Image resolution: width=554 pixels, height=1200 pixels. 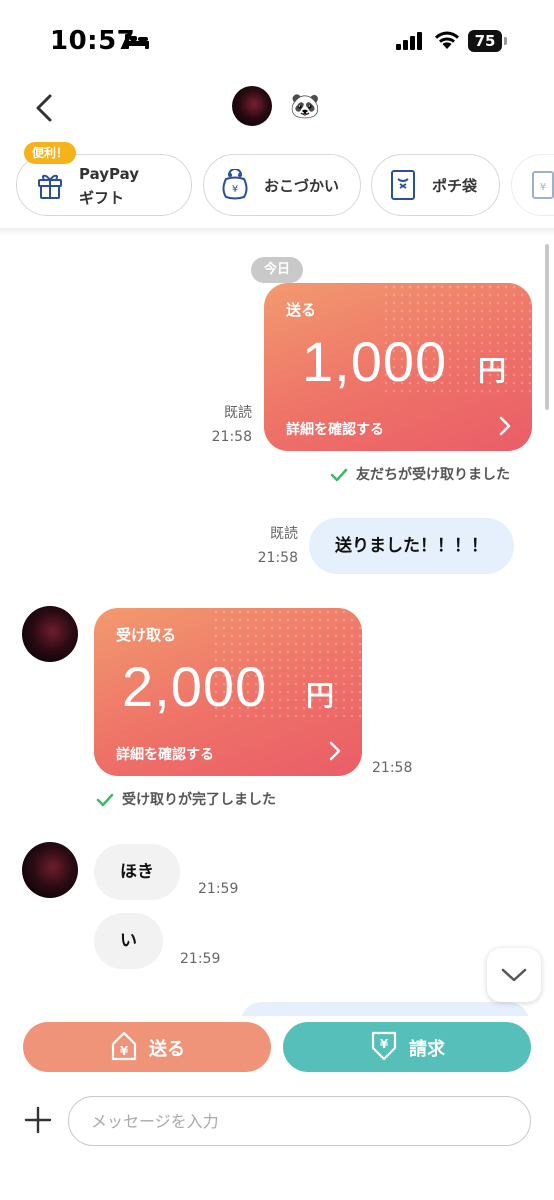 What do you see at coordinates (146, 635) in the screenshot?
I see `money-card-label: 受け取る` at bounding box center [146, 635].